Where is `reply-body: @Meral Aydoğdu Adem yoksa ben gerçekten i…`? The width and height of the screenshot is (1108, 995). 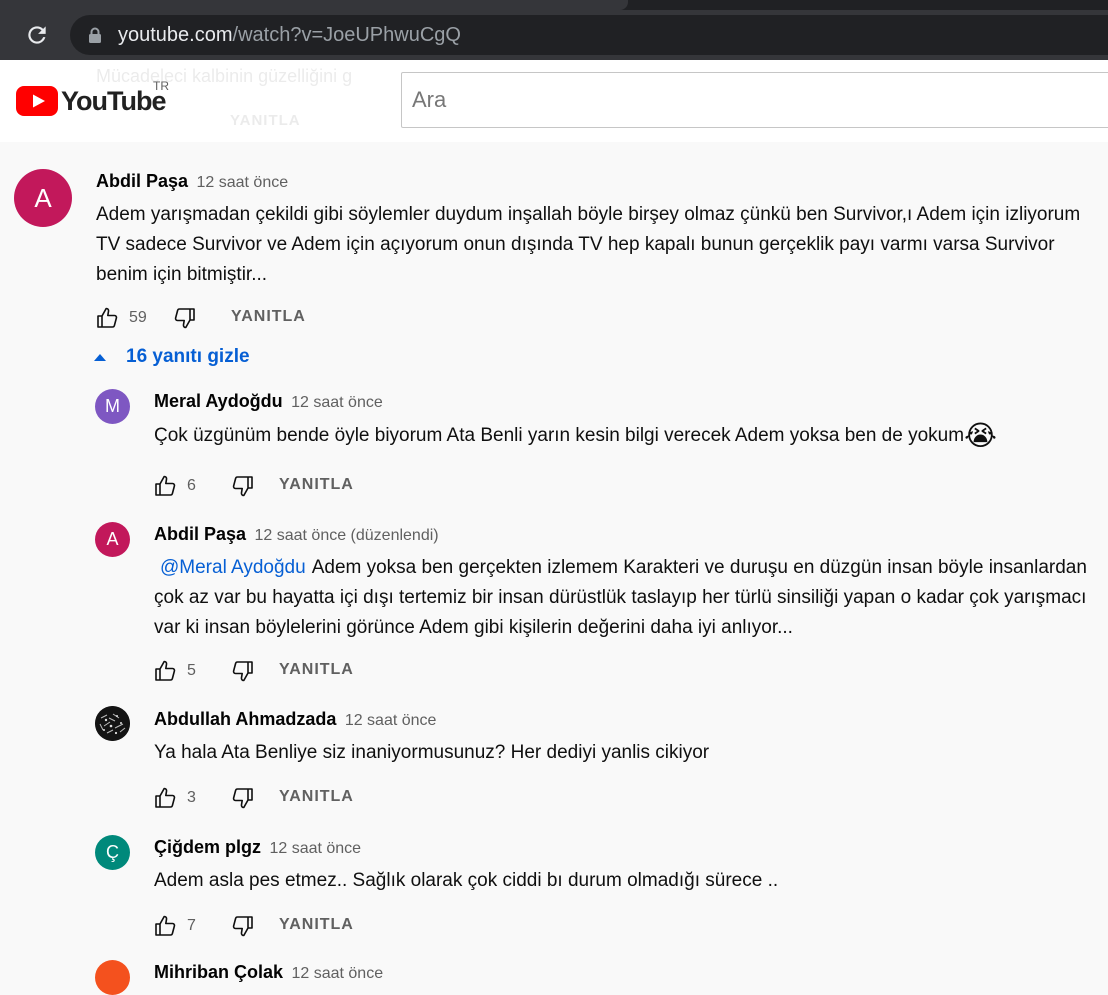
reply-body: @Meral Aydoğdu Adem yoksa ben gerçekten i… is located at coordinates (621, 598).